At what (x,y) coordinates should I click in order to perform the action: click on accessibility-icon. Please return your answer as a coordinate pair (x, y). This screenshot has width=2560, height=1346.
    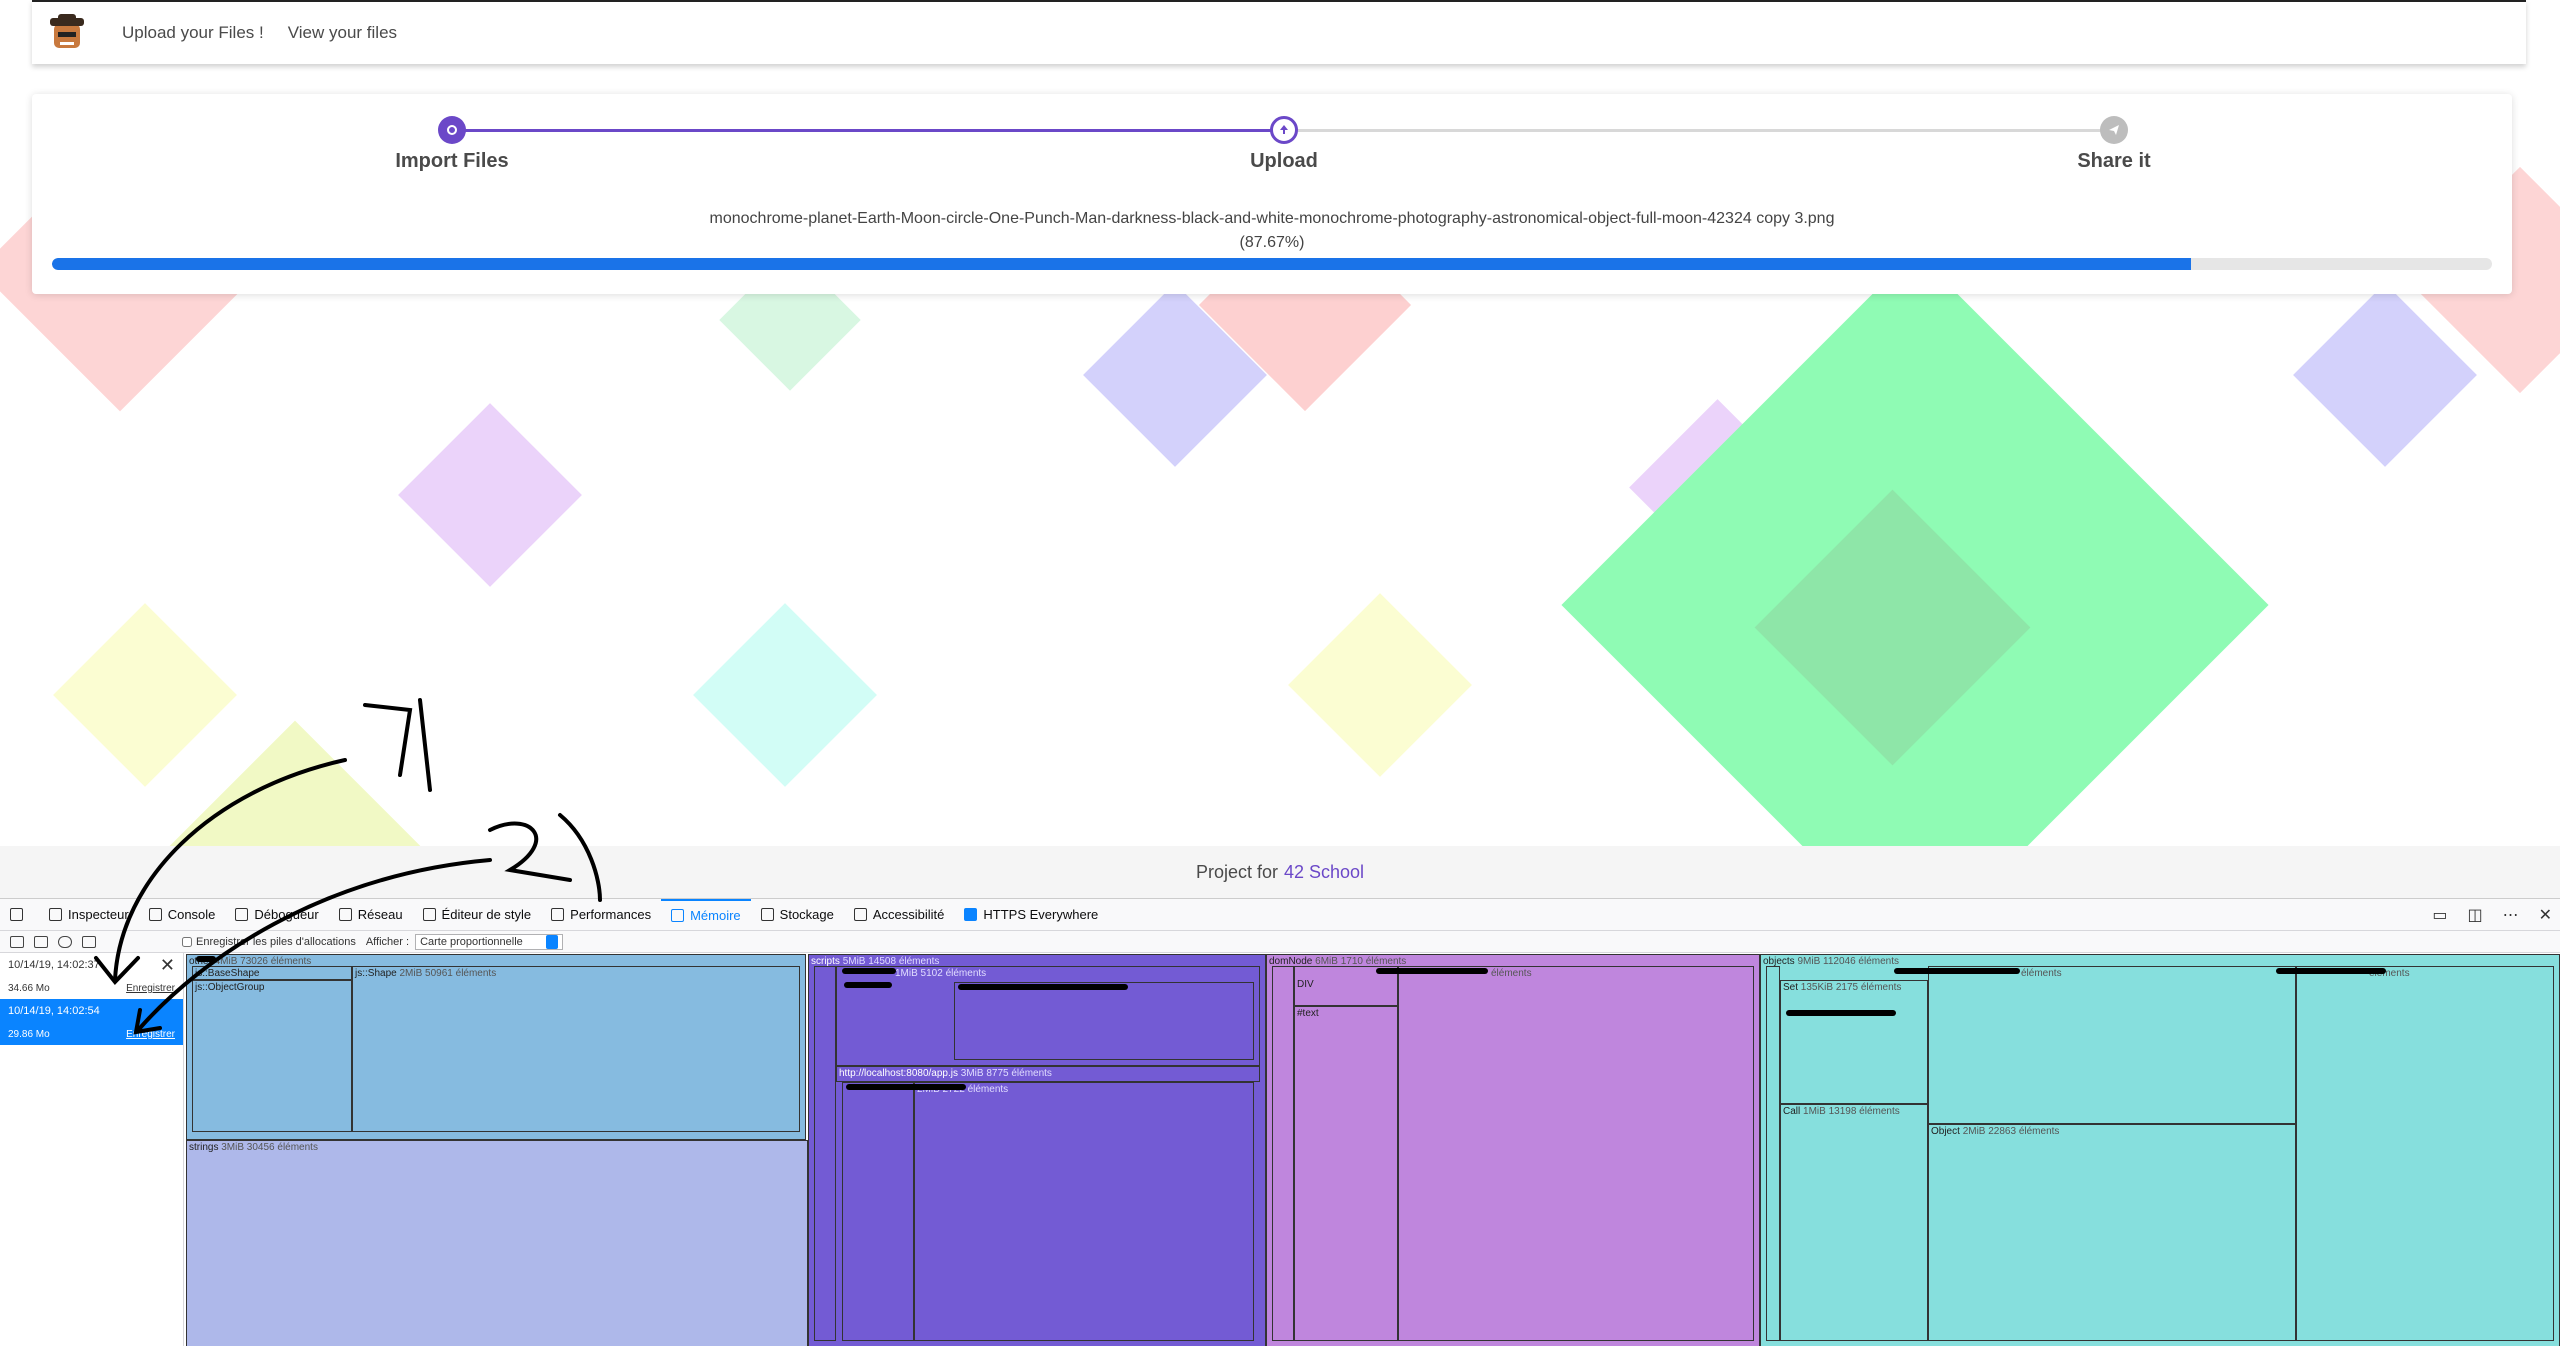
    Looking at the image, I should click on (860, 914).